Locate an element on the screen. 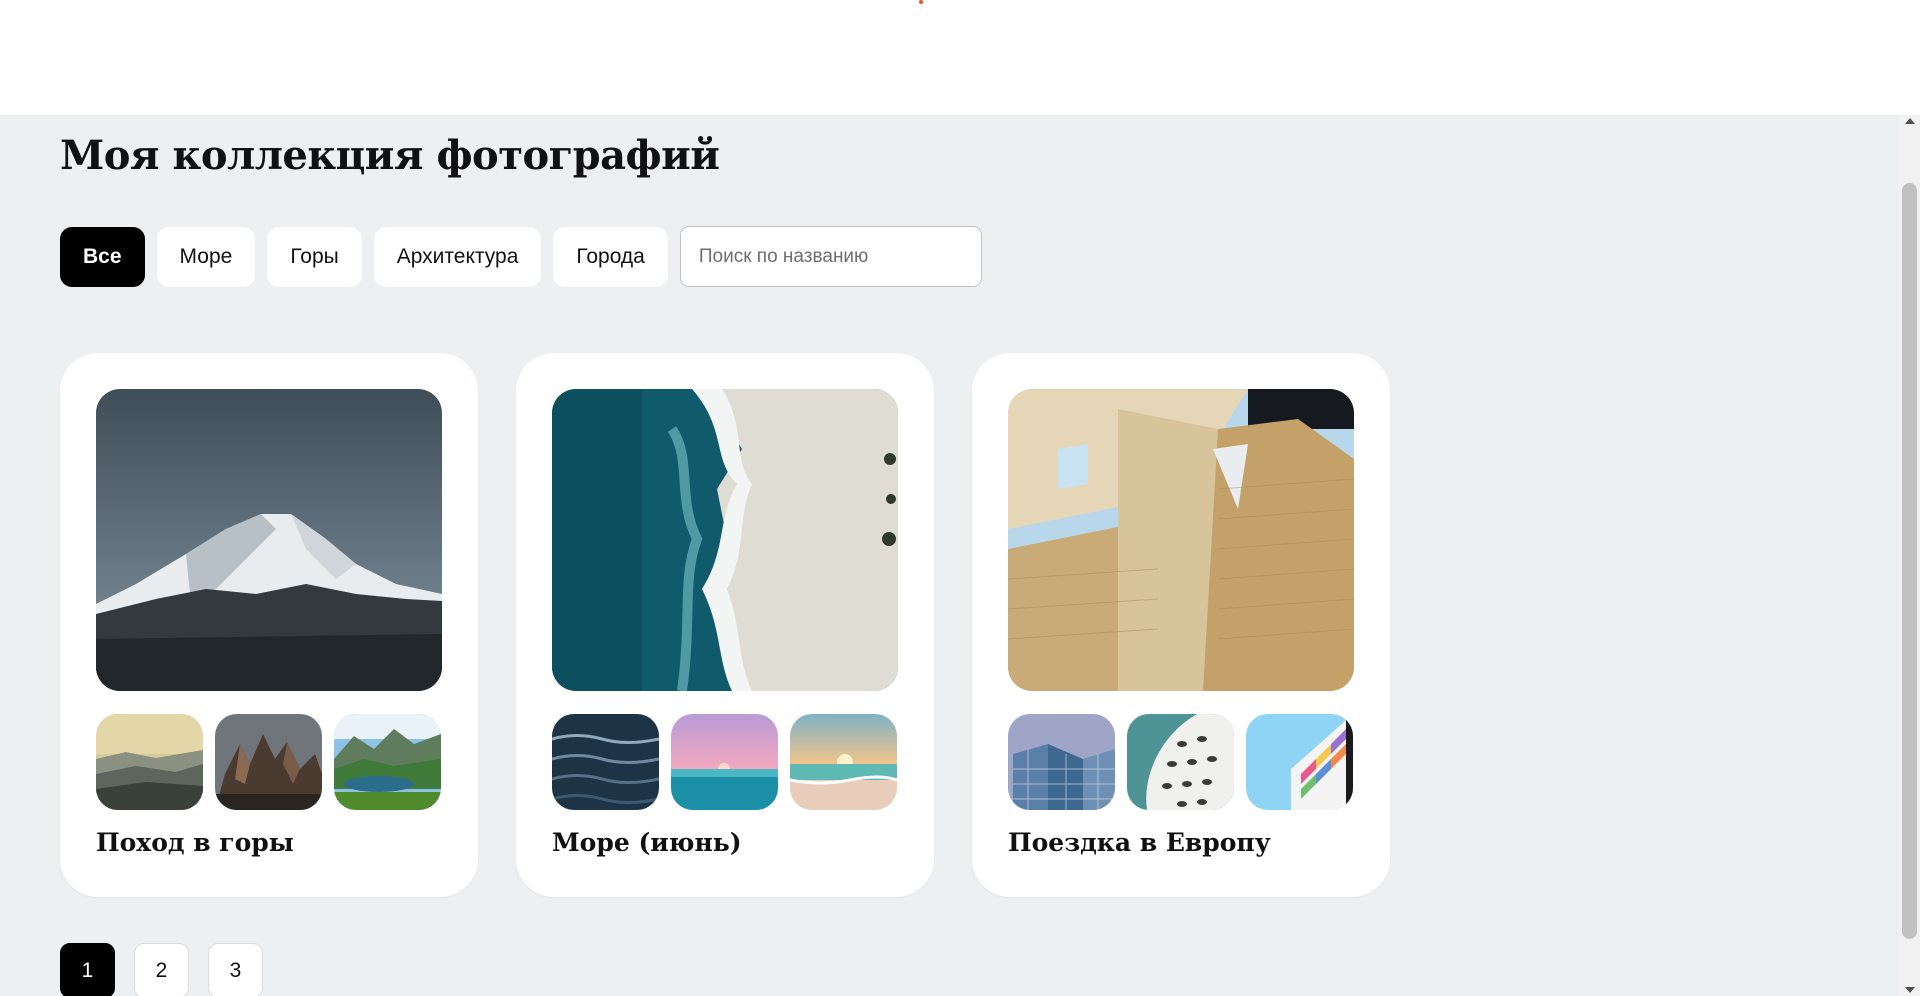 Image resolution: width=1920 pixels, height=996 pixels. pagination: 1 2 3 is located at coordinates (161, 969).